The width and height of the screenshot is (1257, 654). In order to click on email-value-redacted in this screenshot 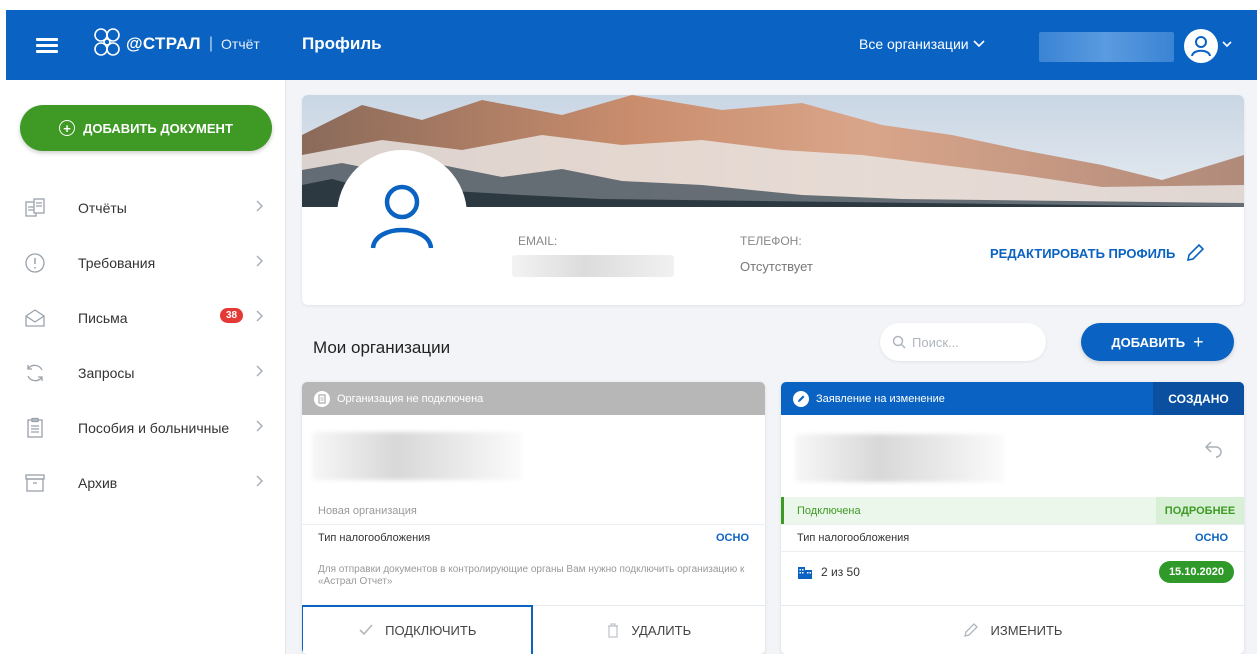, I will do `click(593, 266)`.